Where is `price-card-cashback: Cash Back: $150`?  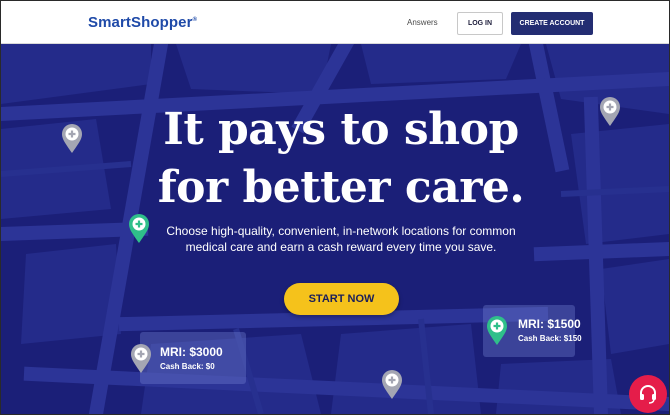
price-card-cashback: Cash Back: $150 is located at coordinates (550, 338).